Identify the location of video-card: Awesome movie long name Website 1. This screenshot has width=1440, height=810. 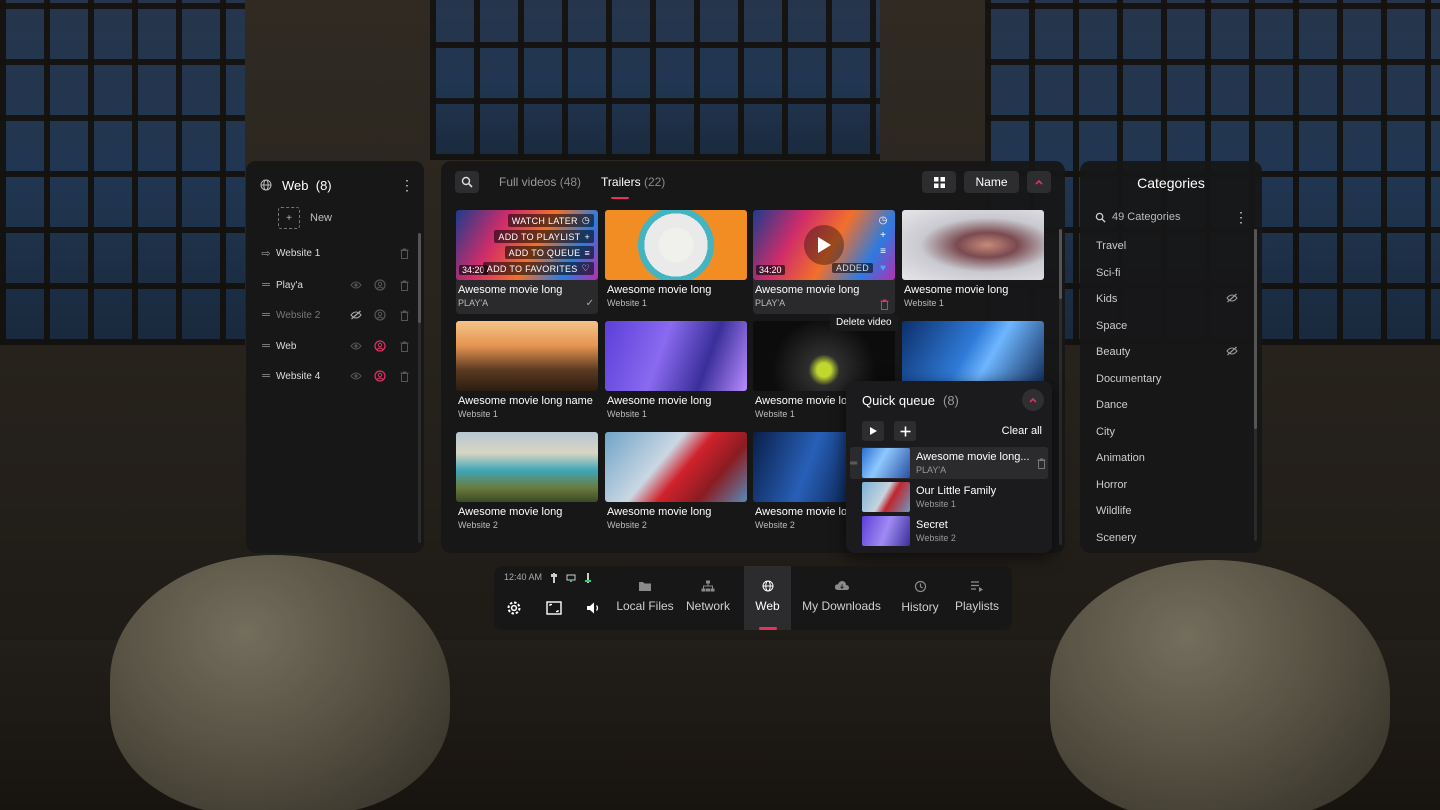
(527, 373).